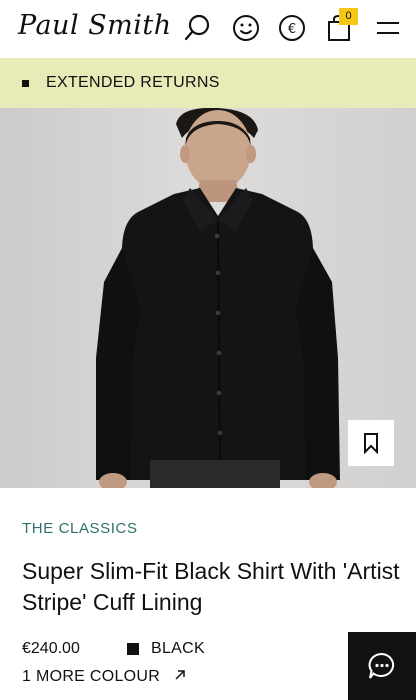  What do you see at coordinates (133, 649) in the screenshot?
I see `colour-swatch` at bounding box center [133, 649].